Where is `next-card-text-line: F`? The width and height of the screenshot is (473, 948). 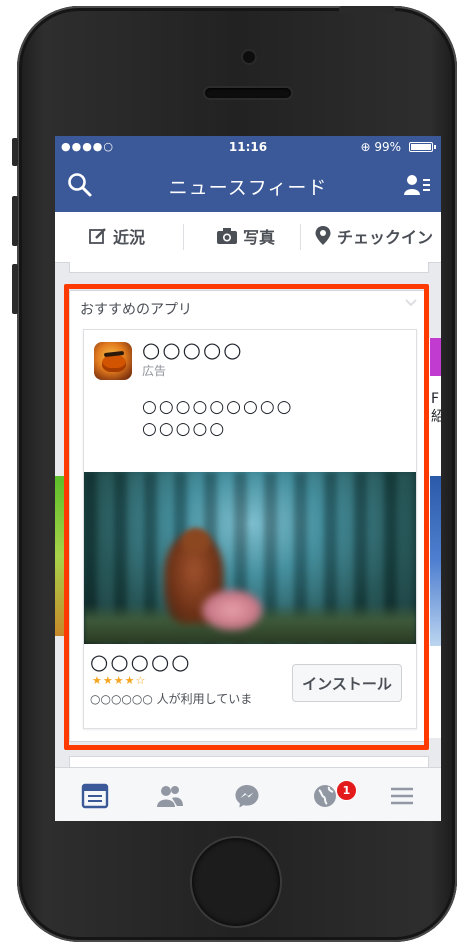 next-card-text-line: F is located at coordinates (435, 399).